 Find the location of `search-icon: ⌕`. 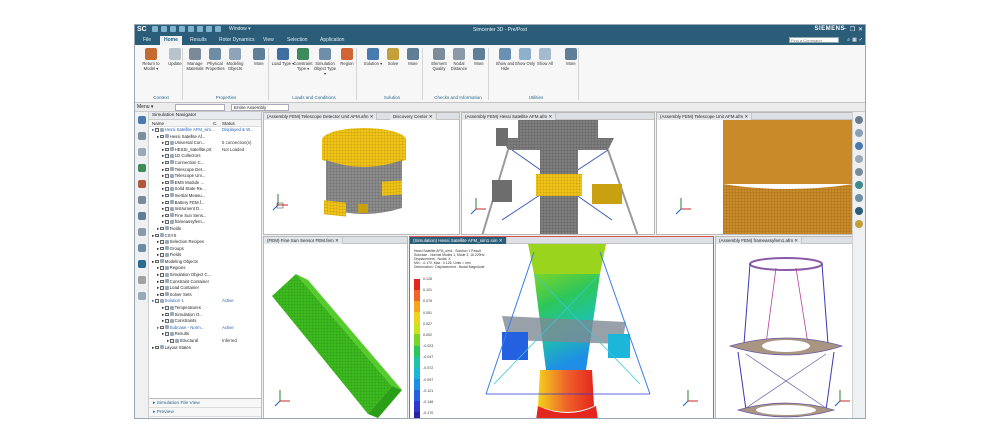

search-icon: ⌕ is located at coordinates (848, 40).